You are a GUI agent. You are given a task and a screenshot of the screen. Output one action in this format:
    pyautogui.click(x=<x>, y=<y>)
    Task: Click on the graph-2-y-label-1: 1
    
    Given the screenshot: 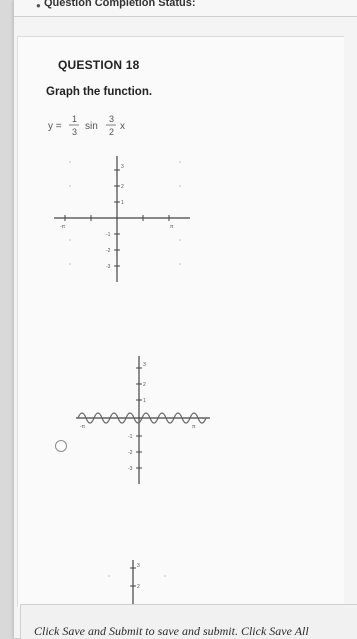 What is the action you would take?
    pyautogui.click(x=144, y=401)
    